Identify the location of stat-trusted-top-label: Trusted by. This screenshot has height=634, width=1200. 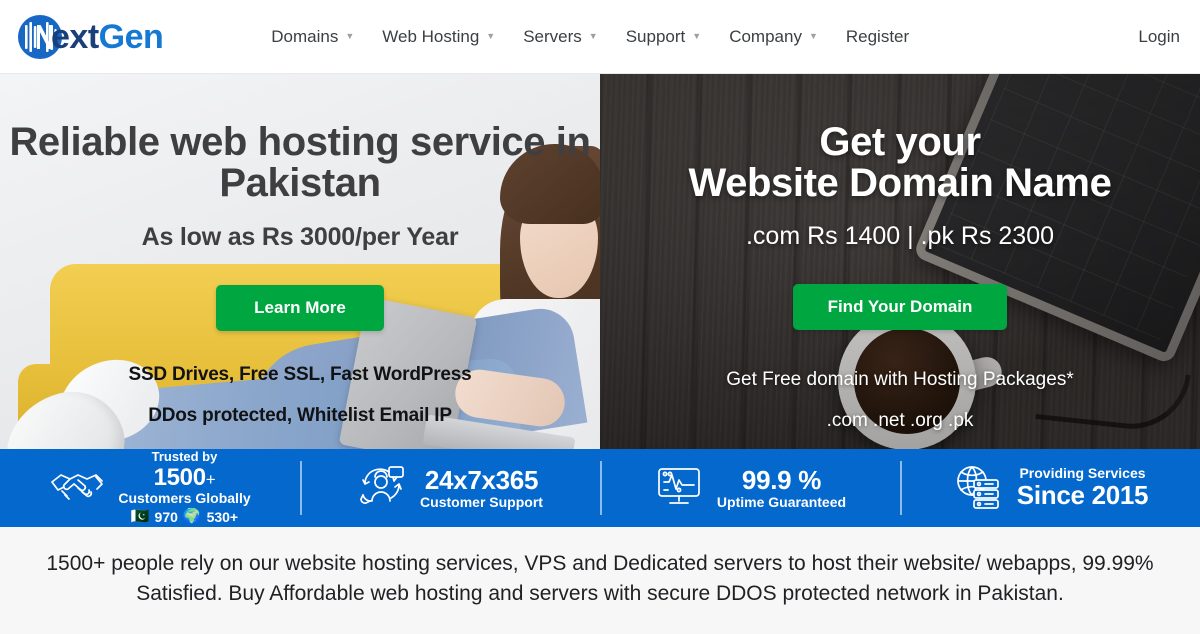
(184, 457).